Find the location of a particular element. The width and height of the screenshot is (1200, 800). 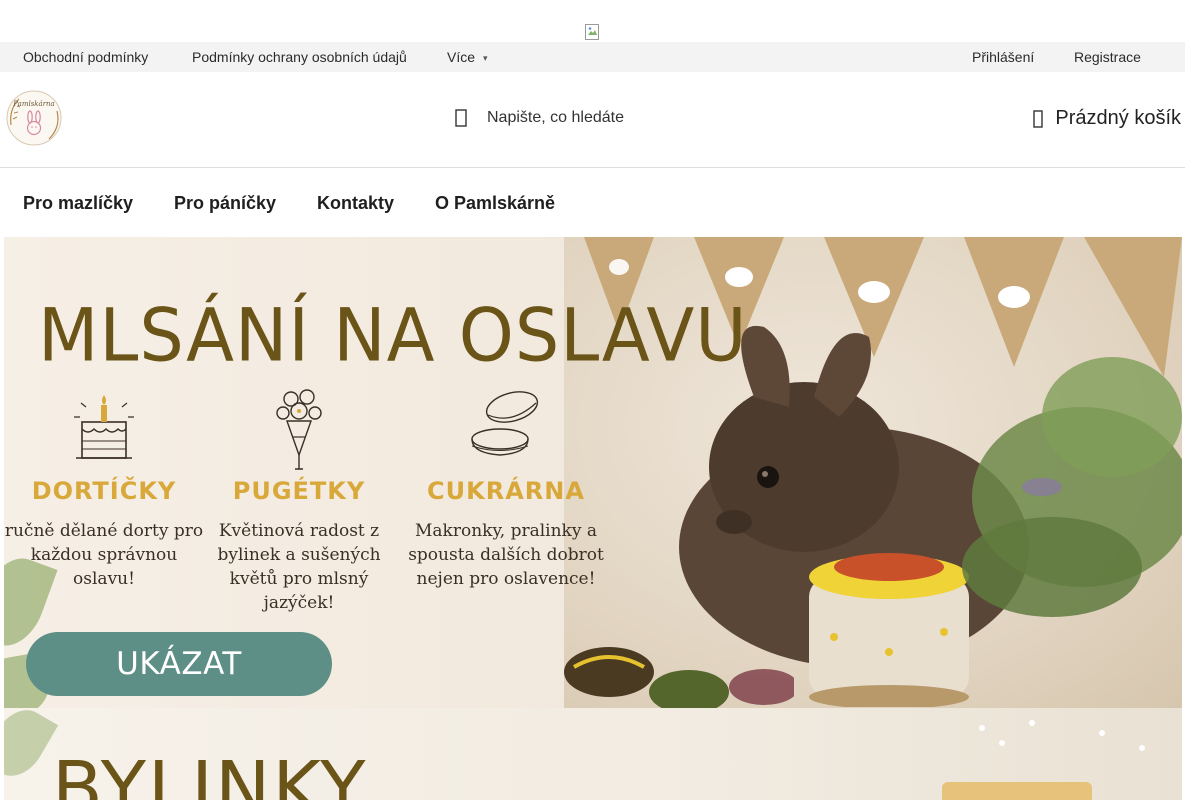

cart-button: Prázdný košík is located at coordinates (1107, 118).